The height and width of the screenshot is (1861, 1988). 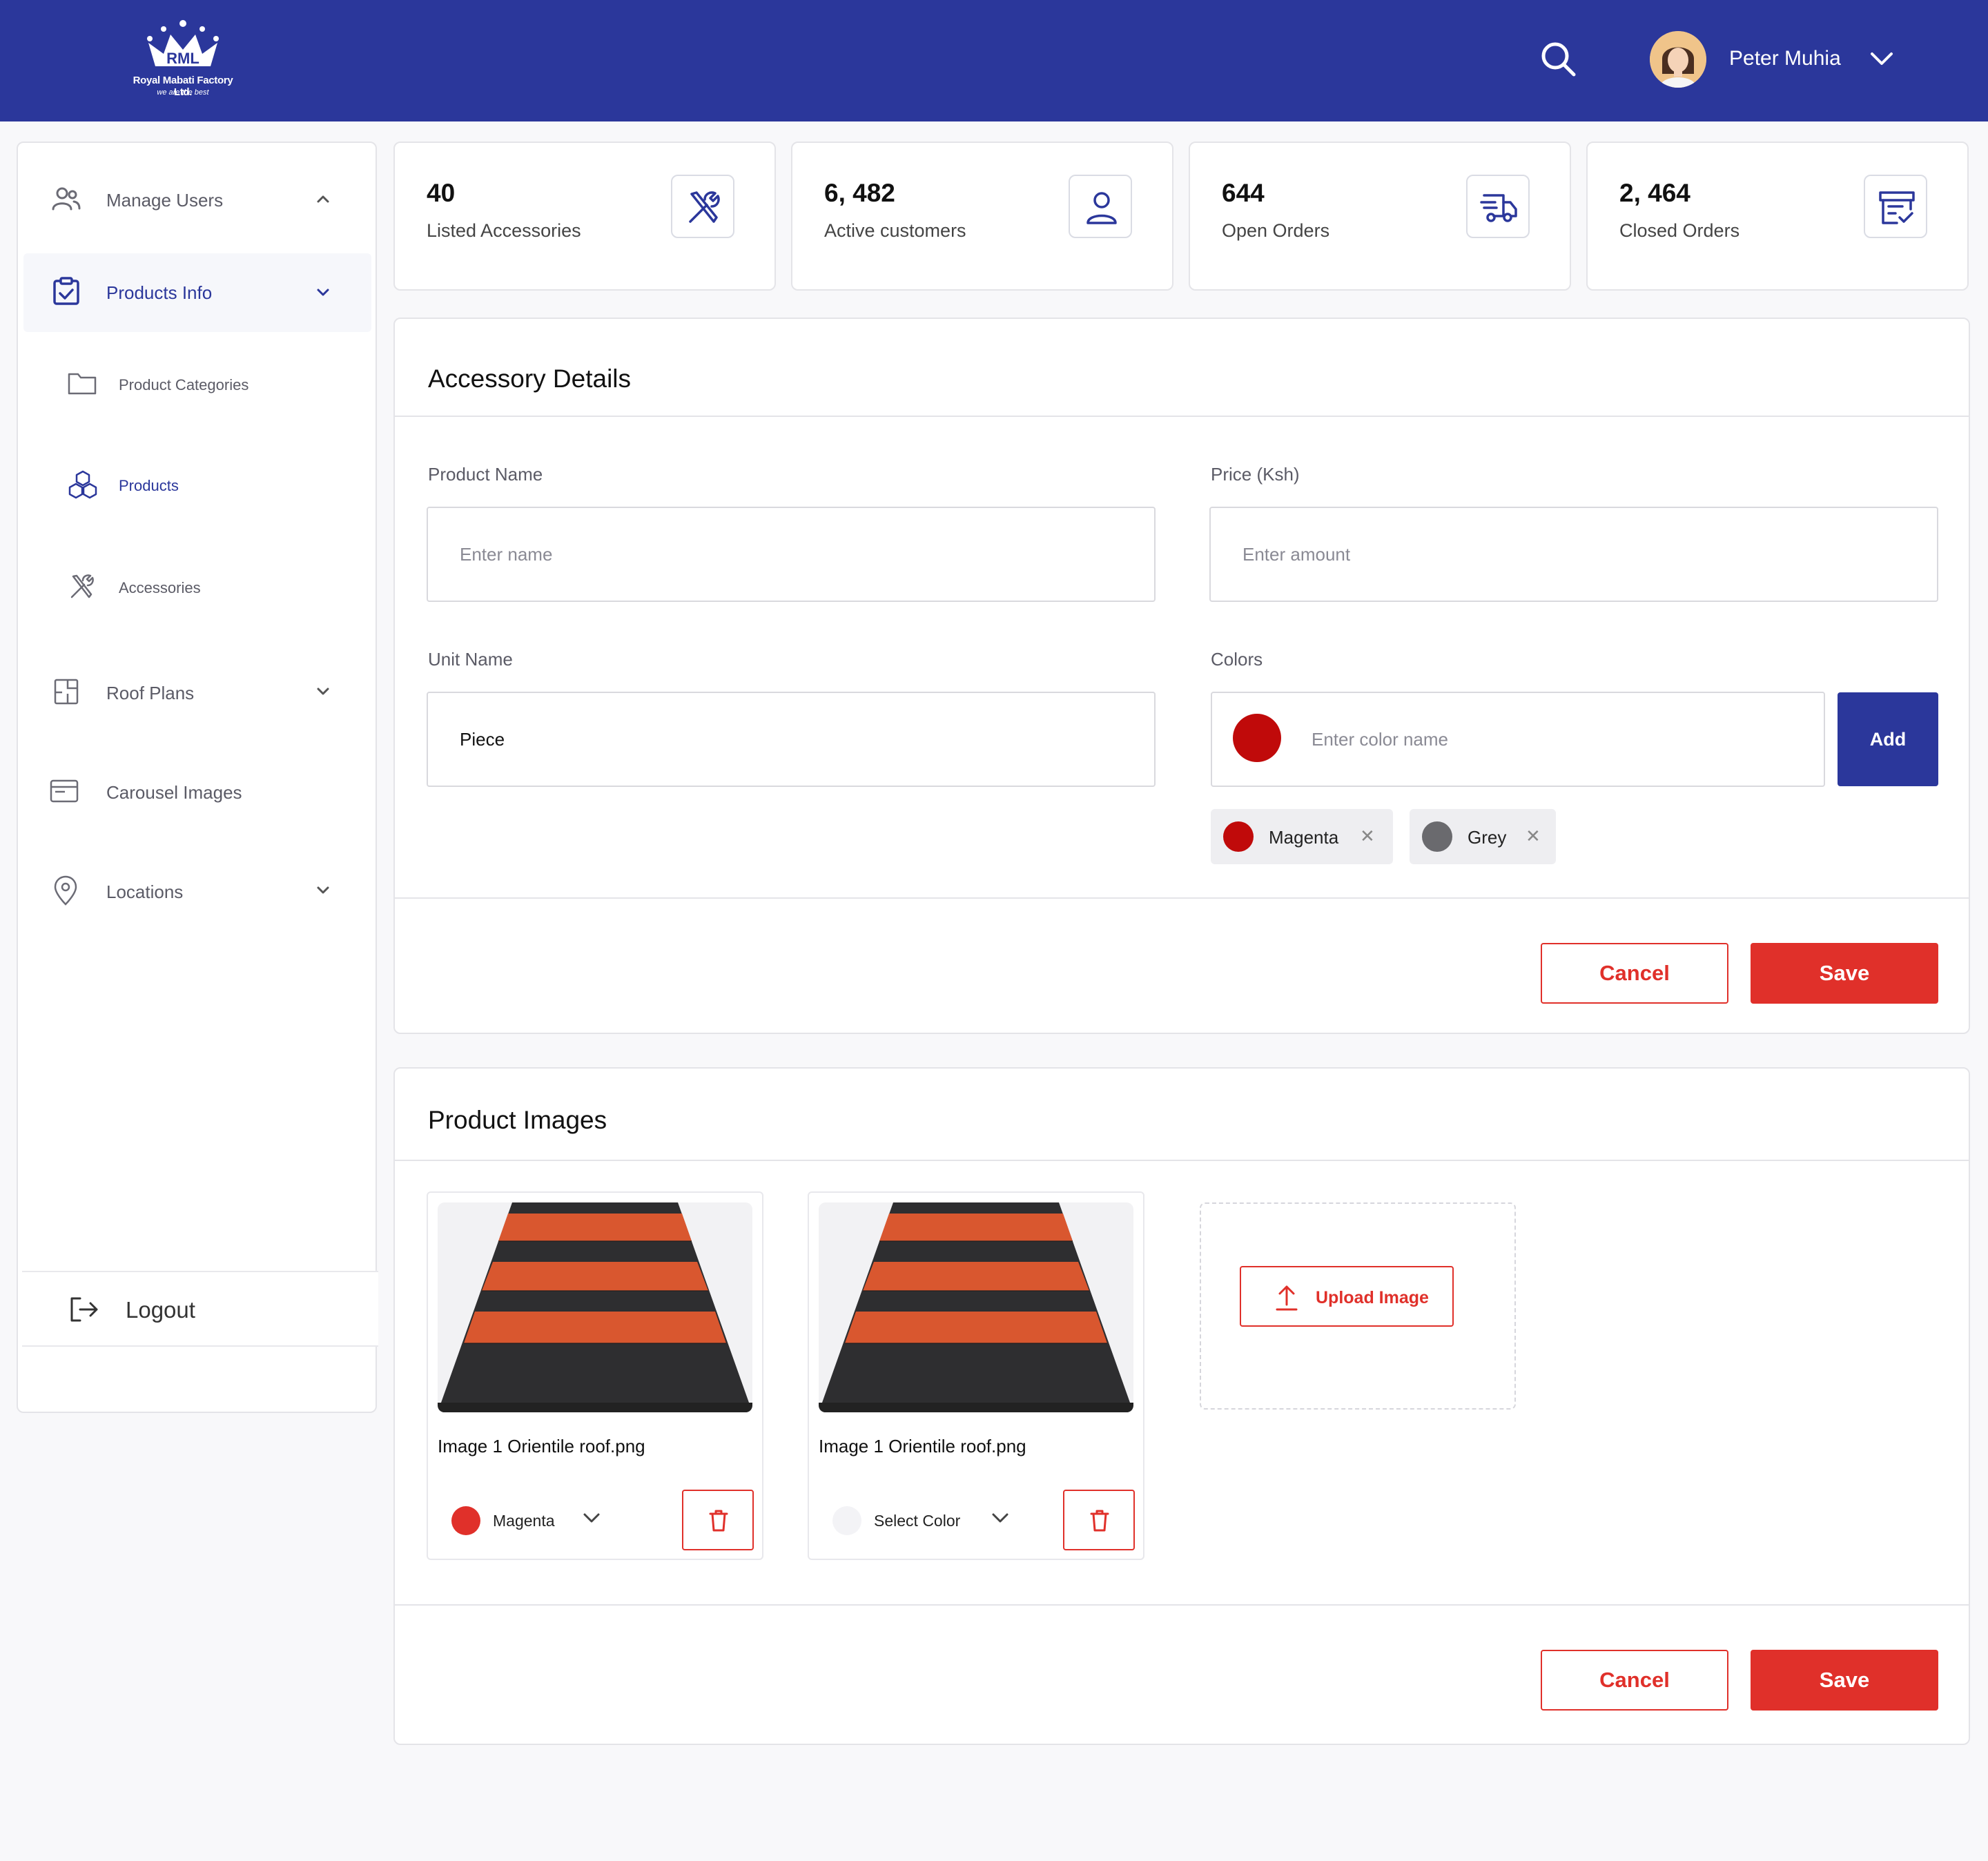 I want to click on stat-card-listed-accessories: 40 Listed Accessories, so click(x=584, y=217).